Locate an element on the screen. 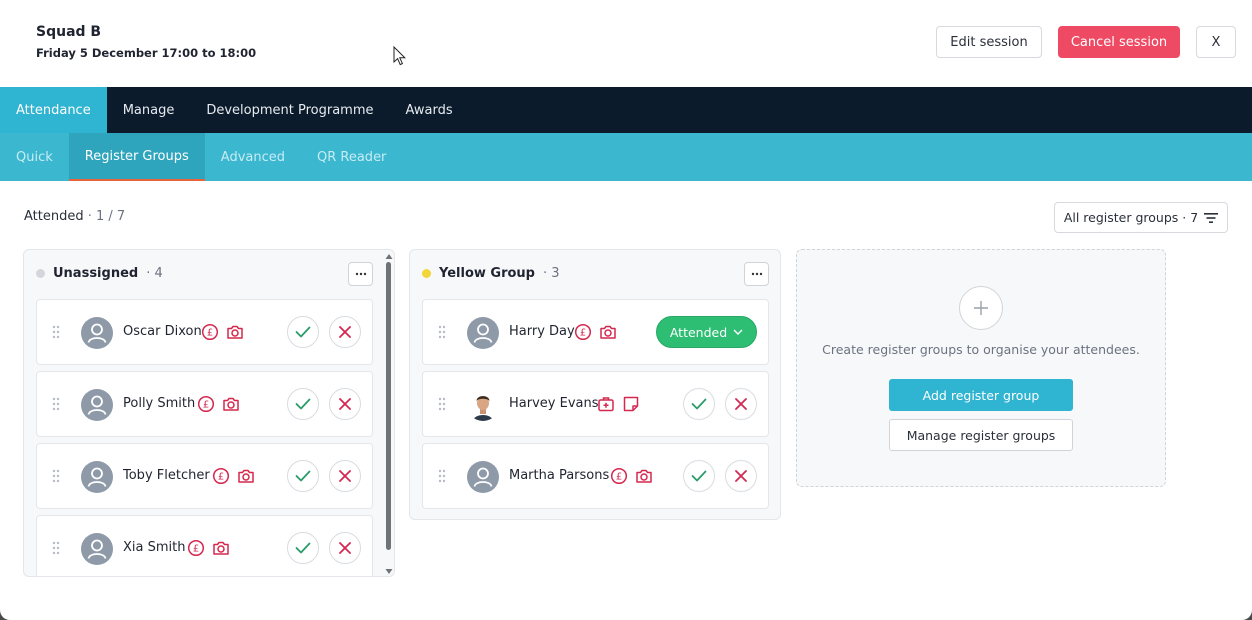 This screenshot has width=1252, height=620. medical-kit-icon is located at coordinates (606, 404).